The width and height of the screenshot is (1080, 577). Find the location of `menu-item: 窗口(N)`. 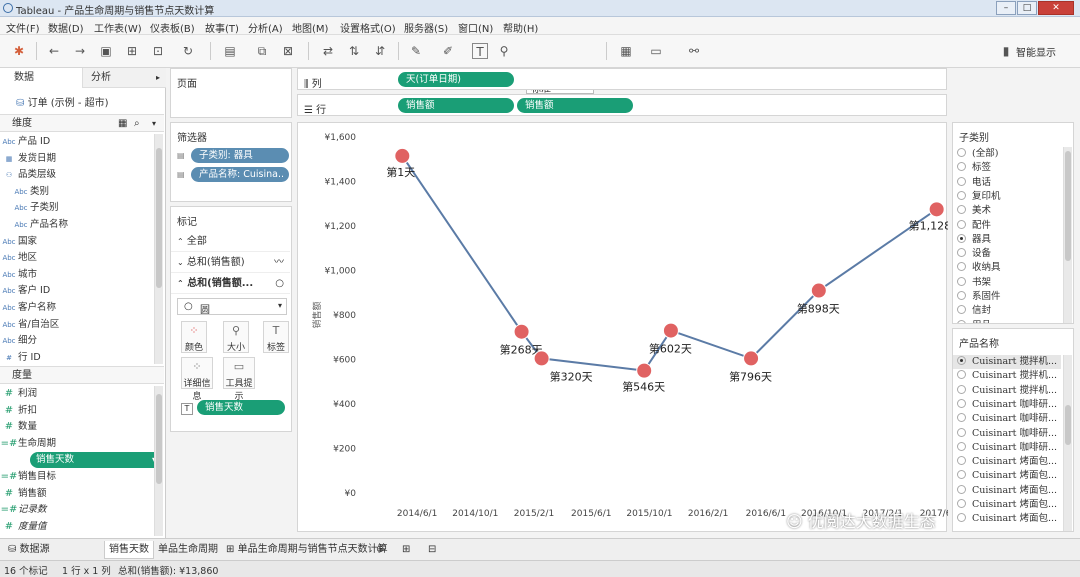

menu-item: 窗口(N) is located at coordinates (475, 27).